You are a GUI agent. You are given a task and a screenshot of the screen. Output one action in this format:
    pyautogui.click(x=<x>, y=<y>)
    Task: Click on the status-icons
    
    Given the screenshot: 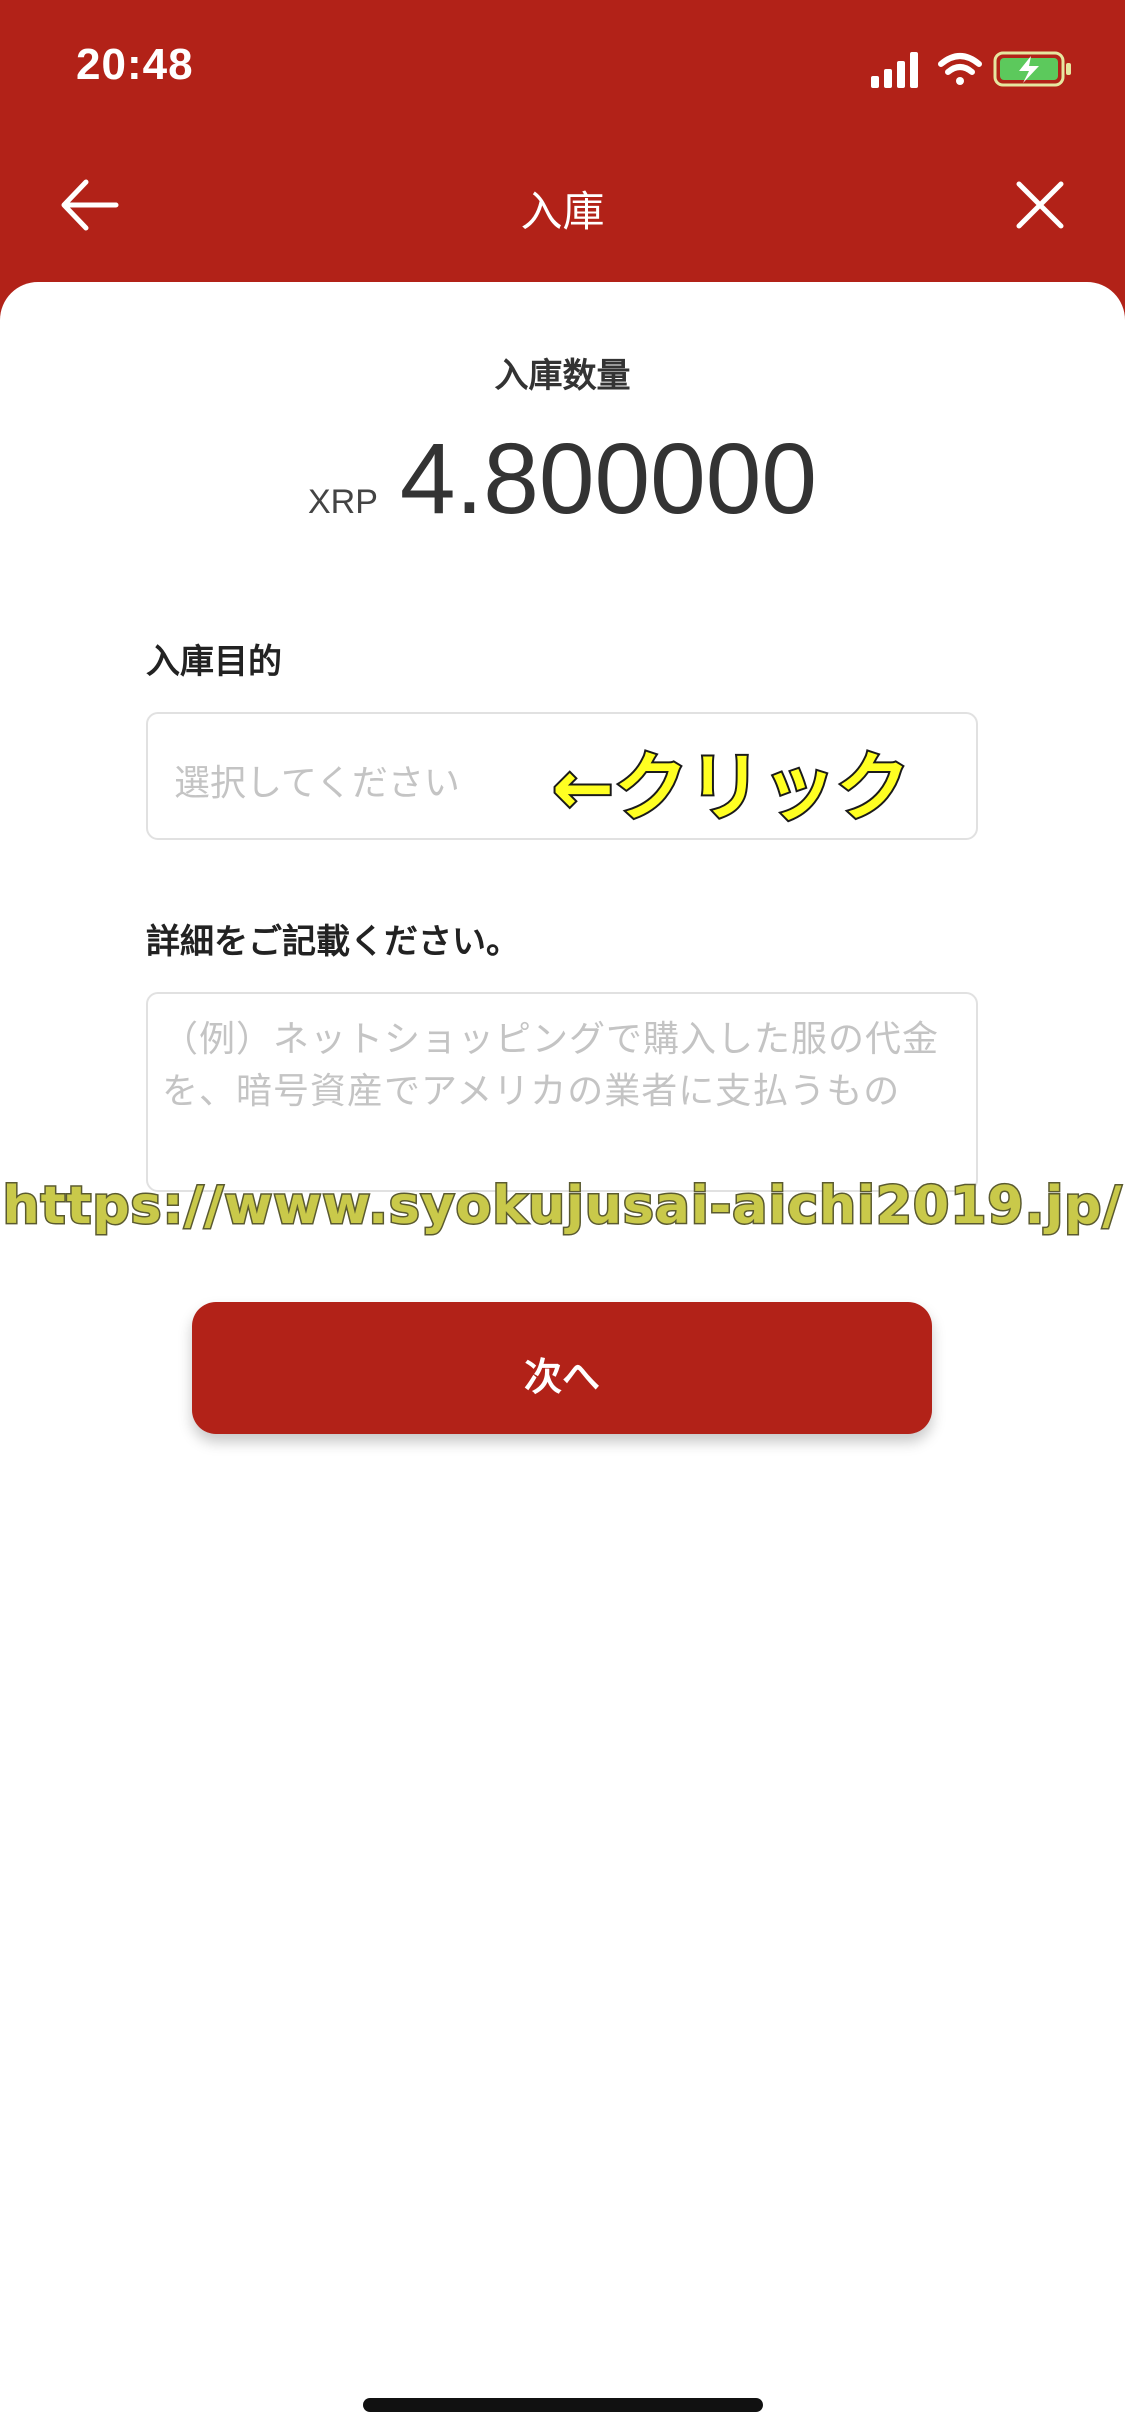 What is the action you would take?
    pyautogui.click(x=976, y=69)
    